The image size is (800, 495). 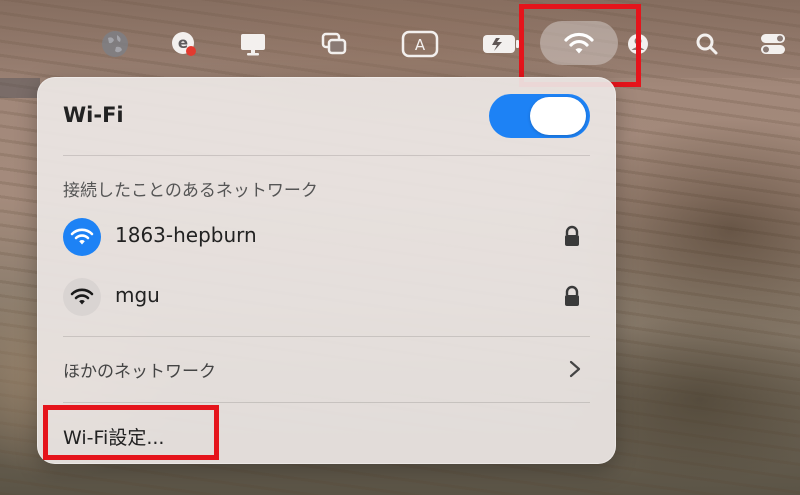 What do you see at coordinates (773, 44) in the screenshot?
I see `control-center-icon` at bounding box center [773, 44].